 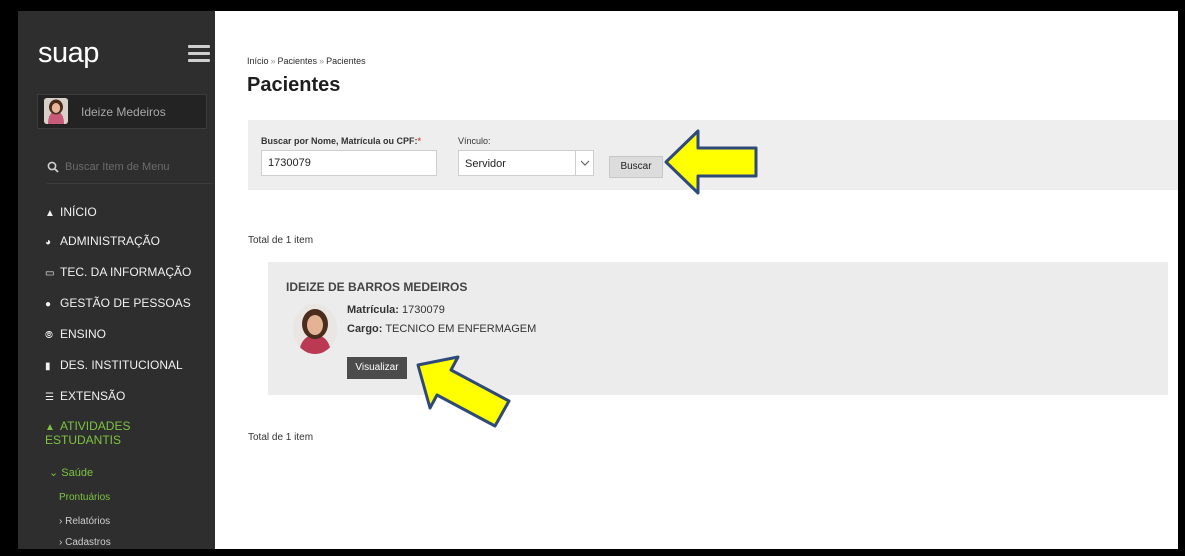 I want to click on search-input: 1730079, so click(x=349, y=163).